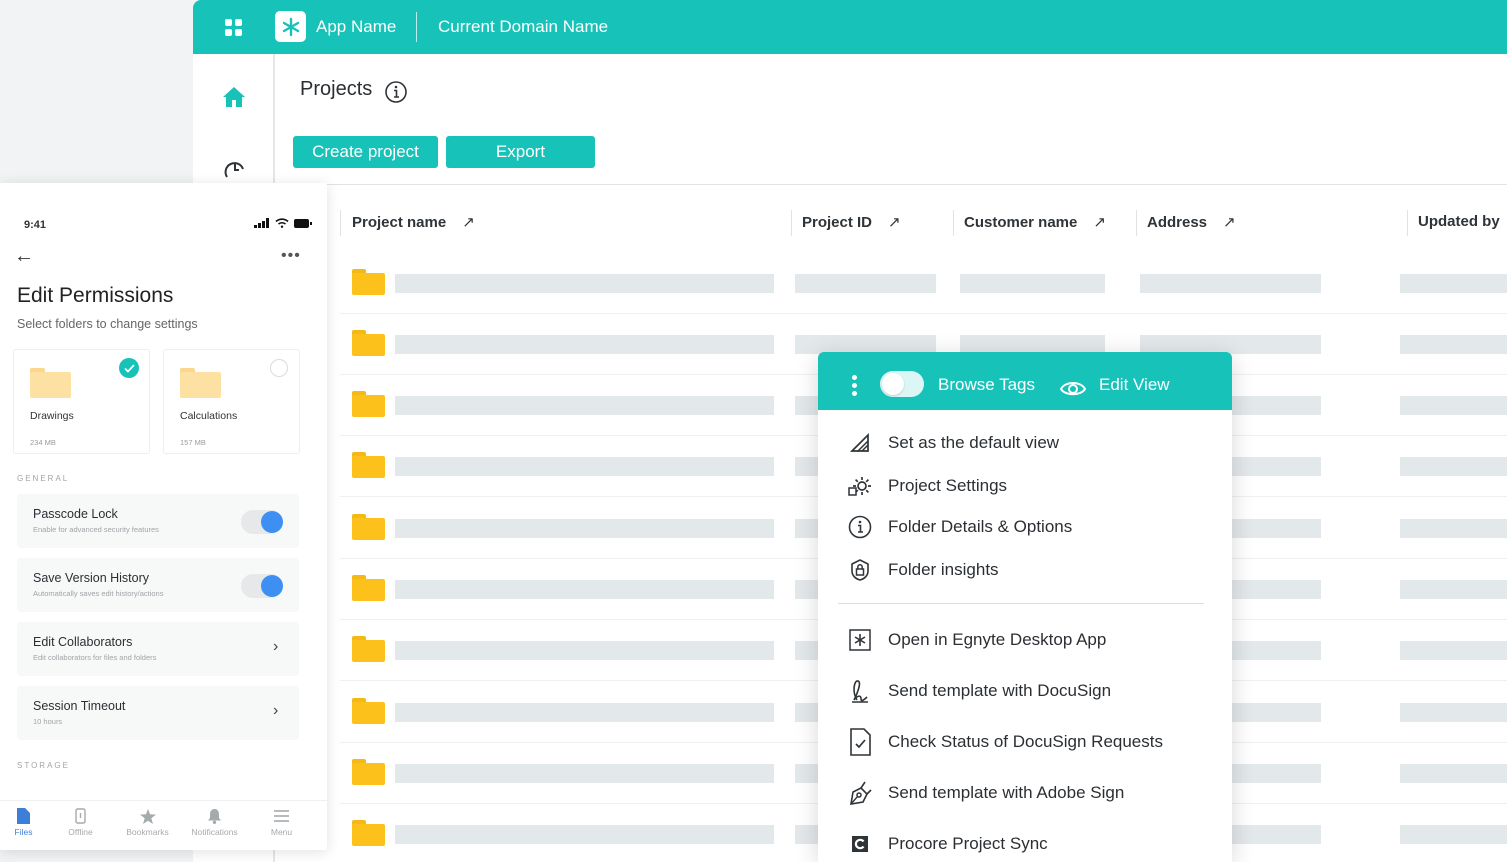  What do you see at coordinates (1035, 222) in the screenshot?
I see `column-header-customer-name: Customer name ↗` at bounding box center [1035, 222].